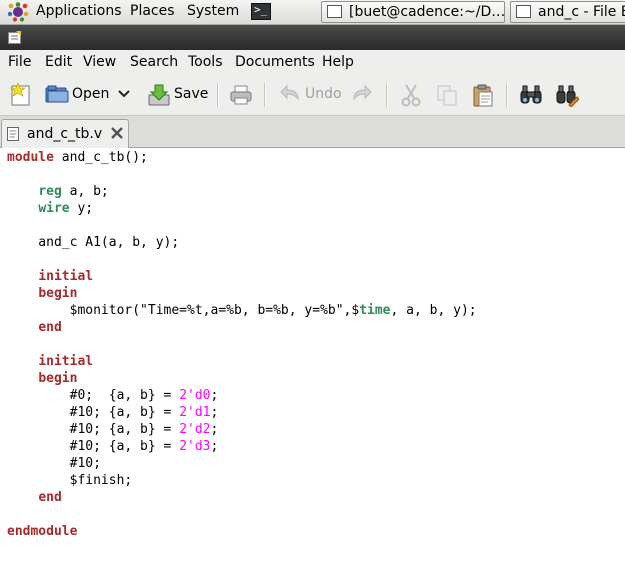 The image size is (625, 570). What do you see at coordinates (523, 11) in the screenshot?
I see `file-window-icon` at bounding box center [523, 11].